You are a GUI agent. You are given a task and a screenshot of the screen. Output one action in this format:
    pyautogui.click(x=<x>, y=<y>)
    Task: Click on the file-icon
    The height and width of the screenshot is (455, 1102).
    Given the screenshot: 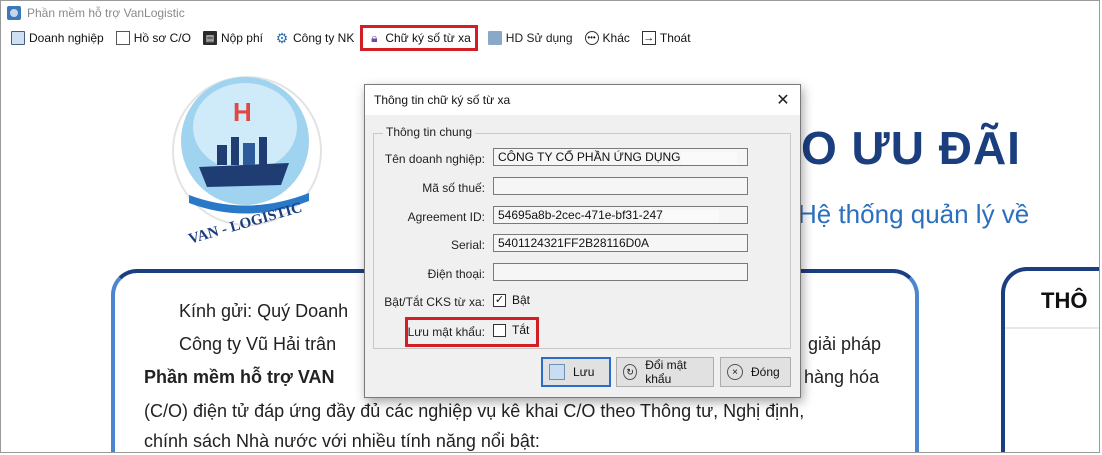 What is the action you would take?
    pyautogui.click(x=122, y=38)
    